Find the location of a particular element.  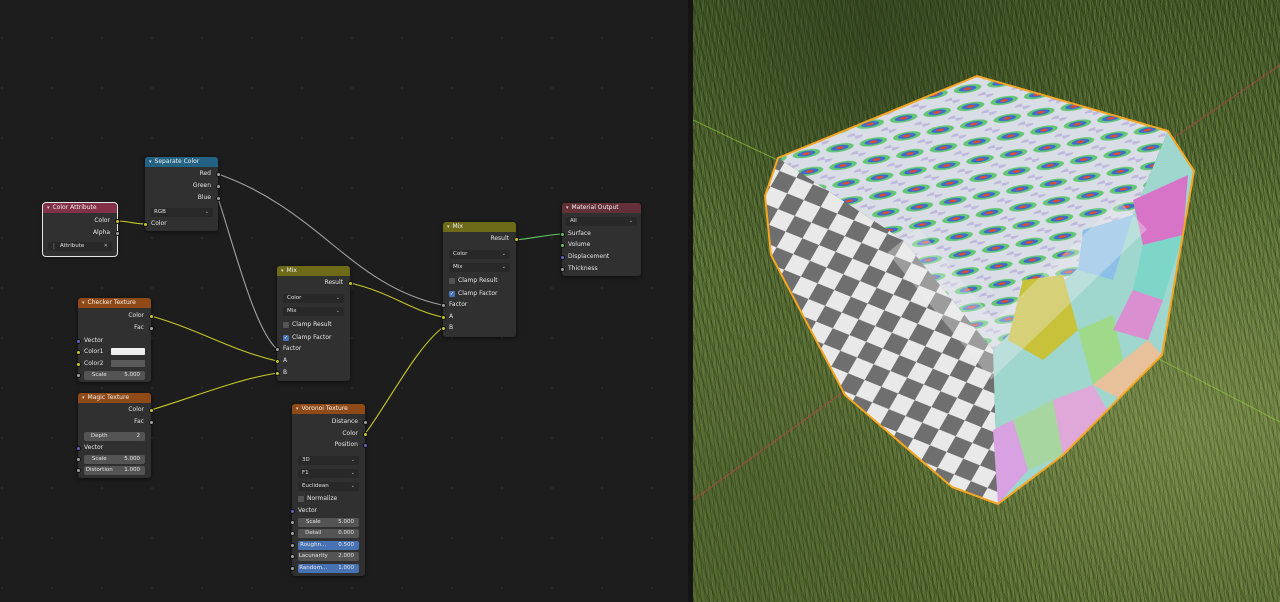

feature-dropdown: F1 ⌄ is located at coordinates (328, 473).